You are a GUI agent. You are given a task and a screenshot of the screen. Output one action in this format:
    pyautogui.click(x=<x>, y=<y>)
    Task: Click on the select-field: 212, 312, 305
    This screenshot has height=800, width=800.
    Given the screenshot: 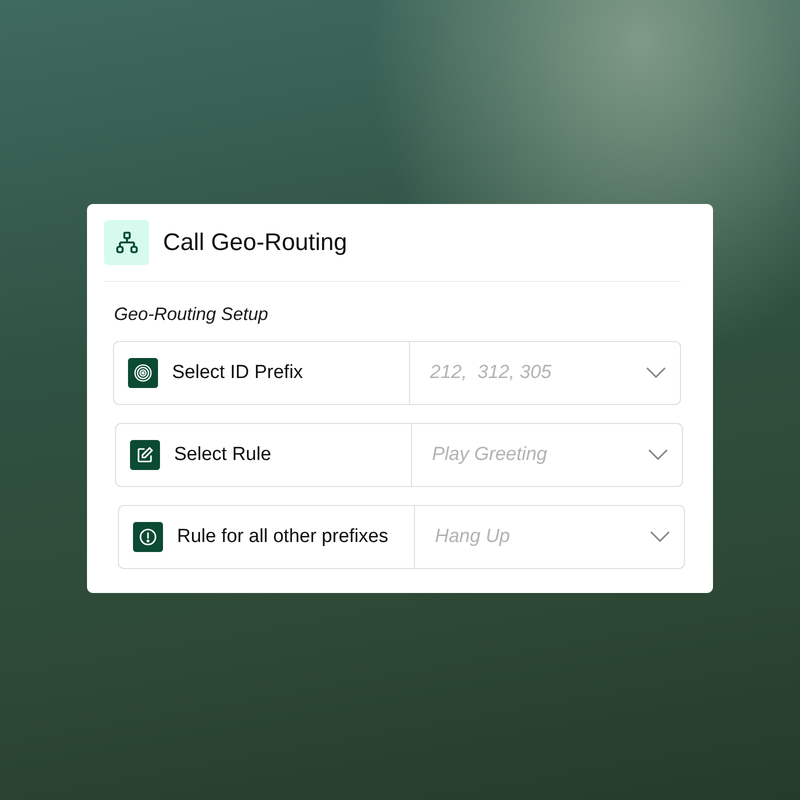 What is the action you would take?
    pyautogui.click(x=545, y=373)
    